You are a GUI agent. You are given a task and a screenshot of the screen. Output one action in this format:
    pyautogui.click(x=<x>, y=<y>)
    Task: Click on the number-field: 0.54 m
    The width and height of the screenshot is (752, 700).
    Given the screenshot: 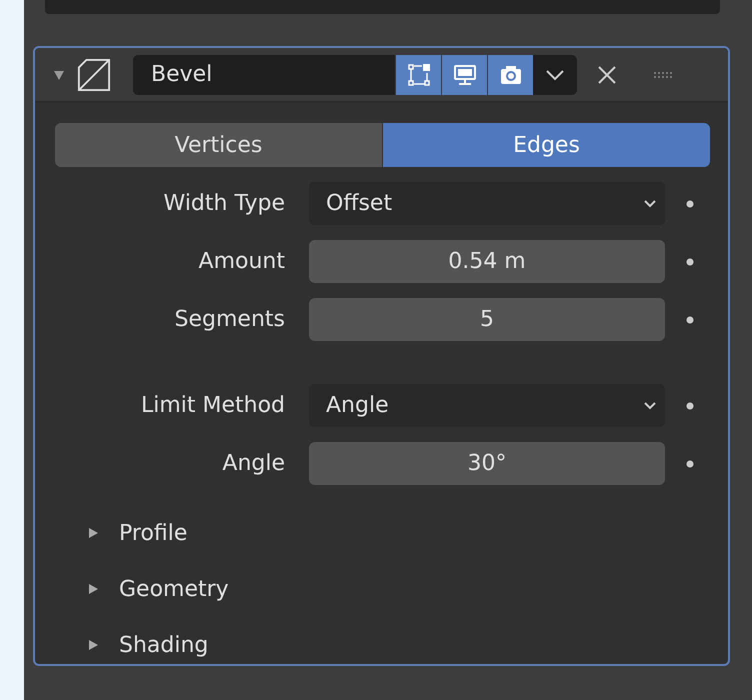 What is the action you would take?
    pyautogui.click(x=487, y=261)
    